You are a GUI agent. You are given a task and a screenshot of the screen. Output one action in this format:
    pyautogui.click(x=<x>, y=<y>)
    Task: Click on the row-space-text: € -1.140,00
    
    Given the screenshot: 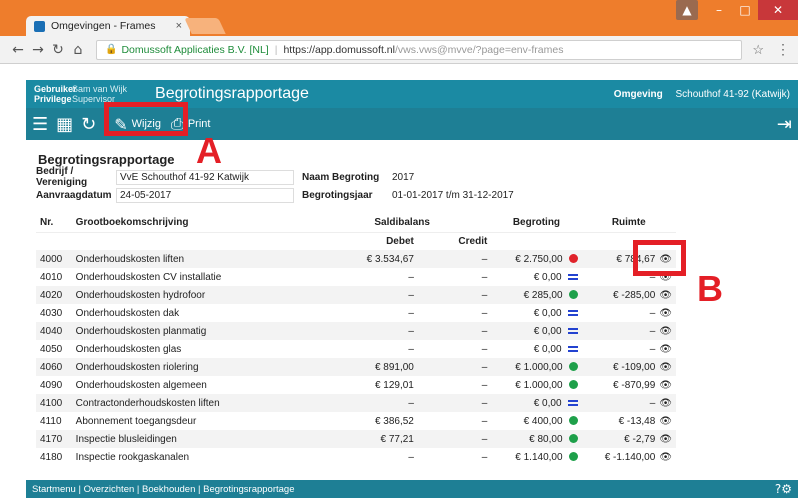 What is the action you would take?
    pyautogui.click(x=630, y=457)
    